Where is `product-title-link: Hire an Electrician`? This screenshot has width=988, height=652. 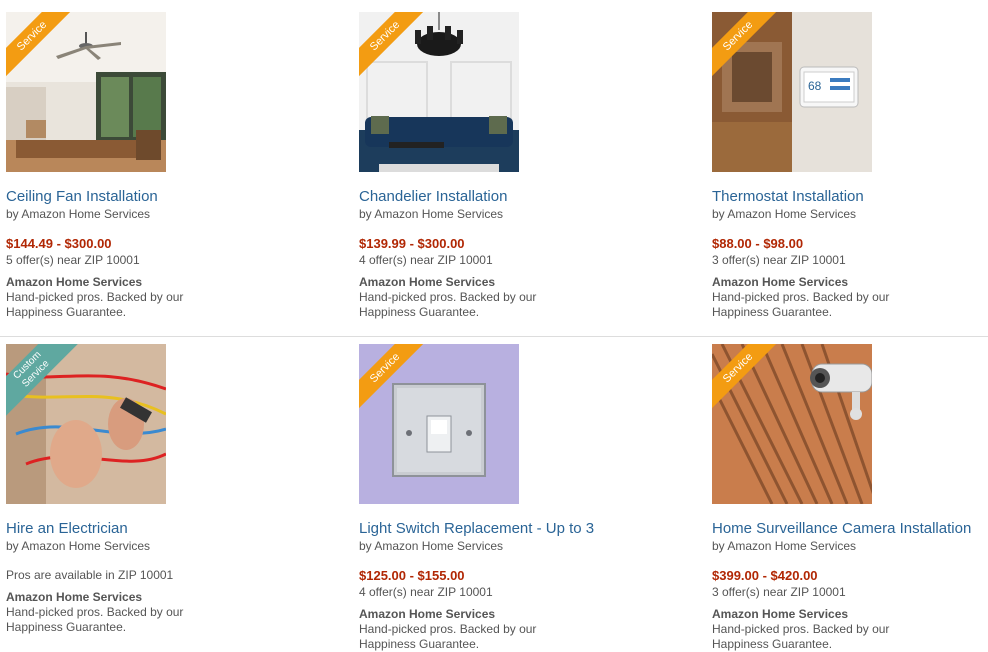 product-title-link: Hire an Electrician is located at coordinates (141, 529).